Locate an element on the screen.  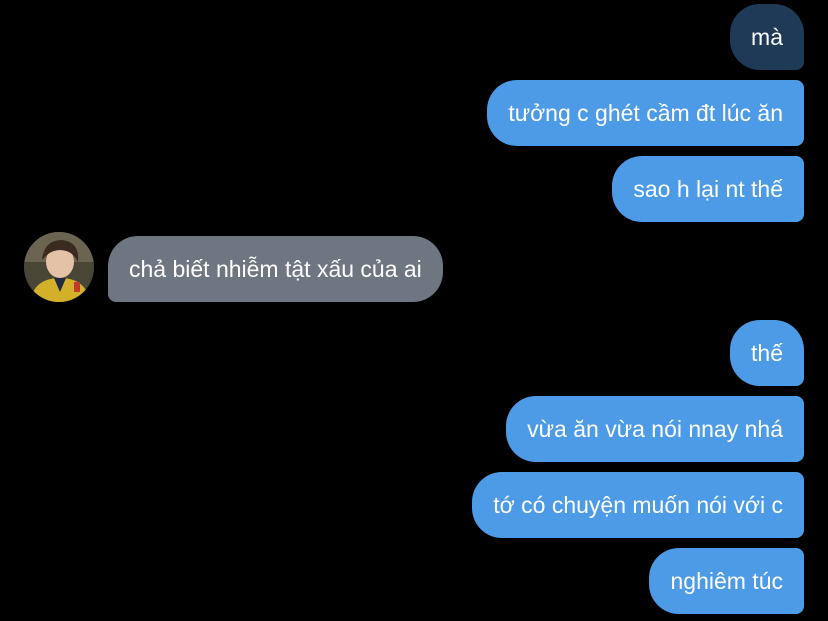
message-sent: tớ có chuyện muốn nói với c is located at coordinates (638, 505).